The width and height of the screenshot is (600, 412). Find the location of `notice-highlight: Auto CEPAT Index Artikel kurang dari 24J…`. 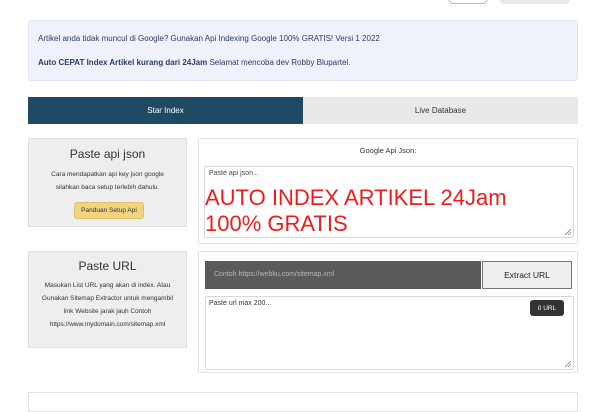

notice-highlight: Auto CEPAT Index Artikel kurang dari 24J… is located at coordinates (123, 62).